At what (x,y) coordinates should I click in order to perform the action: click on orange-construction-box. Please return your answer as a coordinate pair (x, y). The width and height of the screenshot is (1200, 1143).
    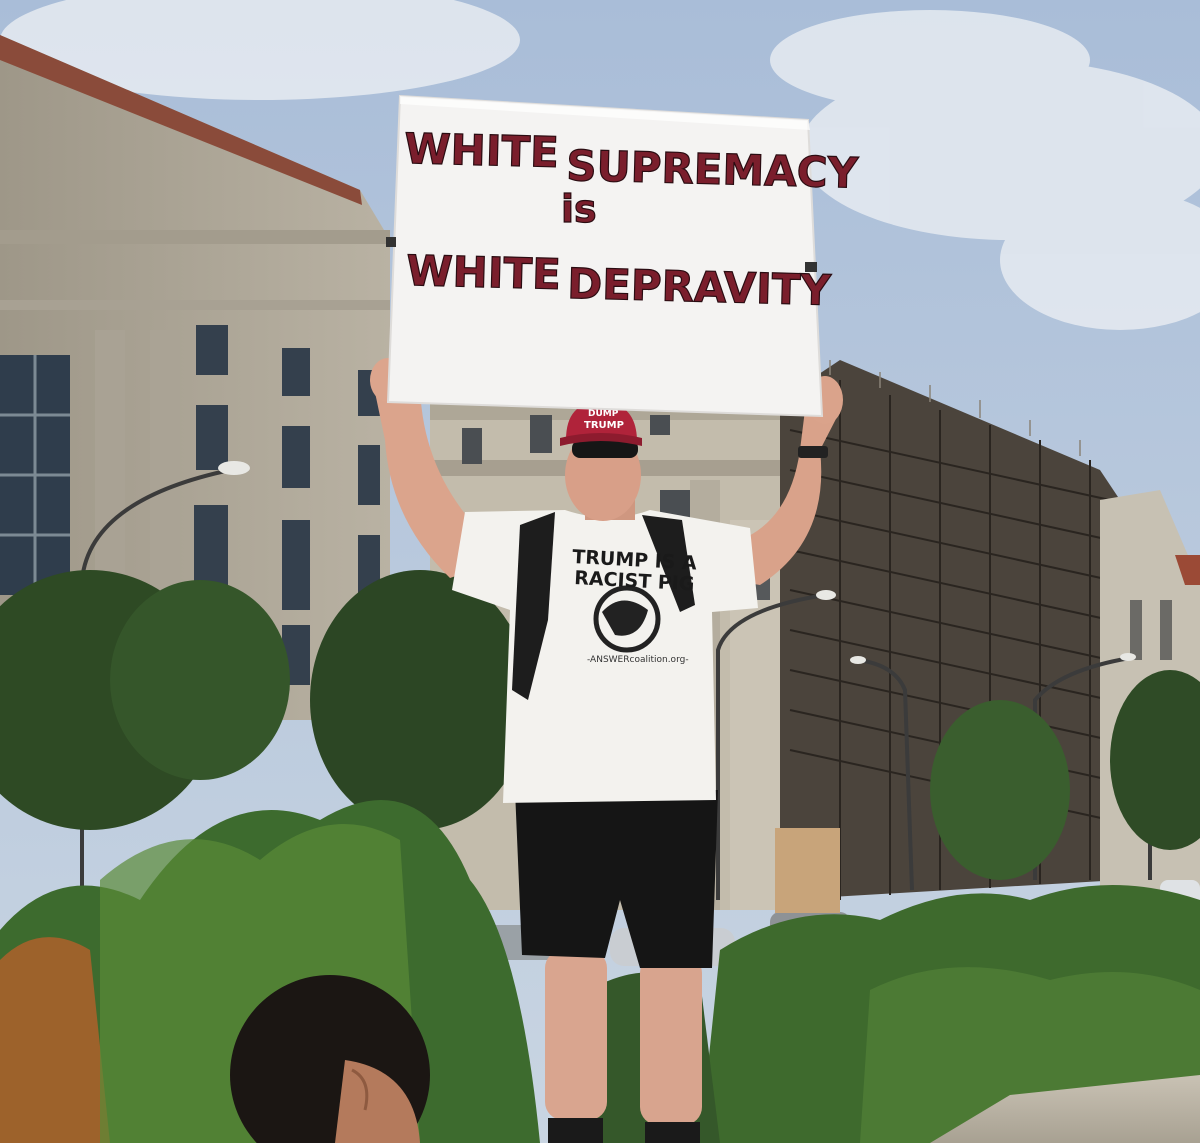
    Looking at the image, I should click on (807, 870).